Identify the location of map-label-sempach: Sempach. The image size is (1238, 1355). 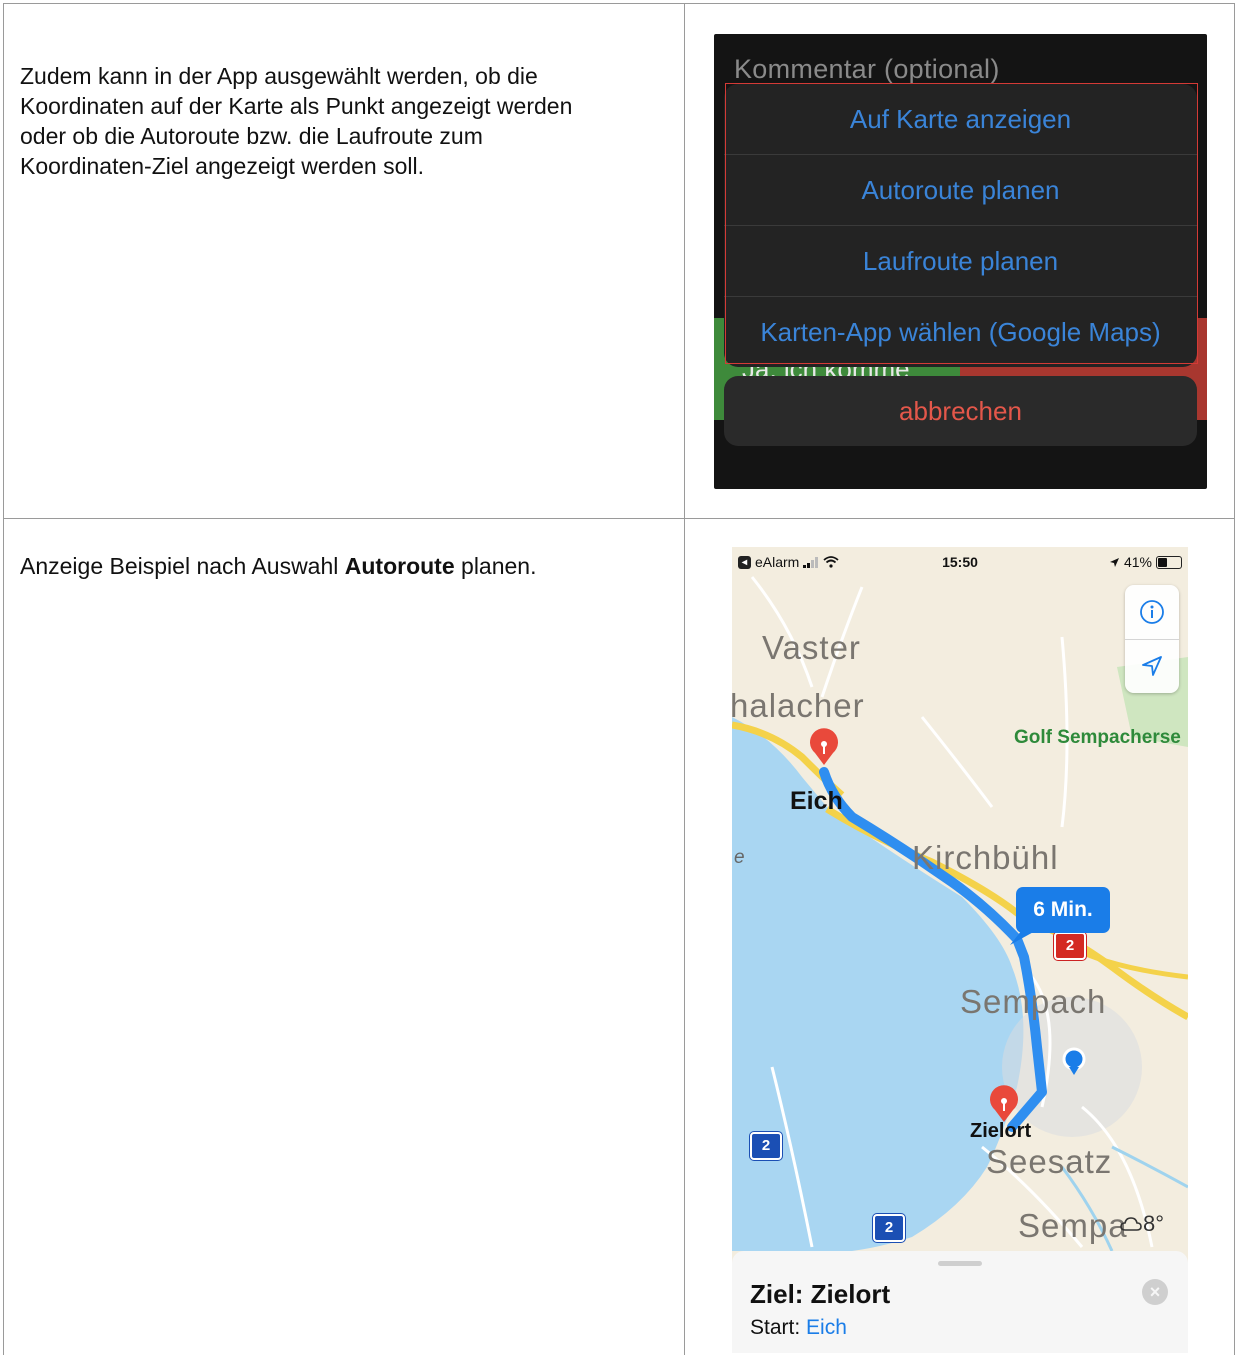
(1033, 1001).